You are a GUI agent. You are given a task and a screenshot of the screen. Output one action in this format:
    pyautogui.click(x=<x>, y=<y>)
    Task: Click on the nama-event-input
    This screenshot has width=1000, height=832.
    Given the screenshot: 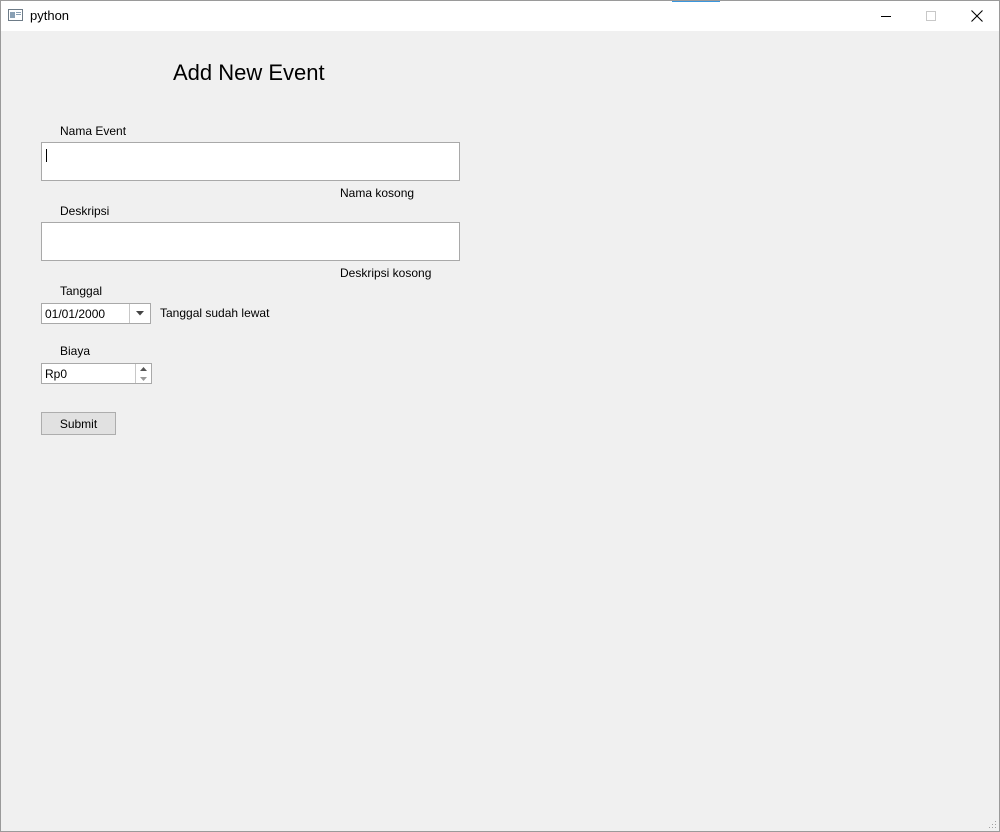 What is the action you would take?
    pyautogui.click(x=250, y=161)
    